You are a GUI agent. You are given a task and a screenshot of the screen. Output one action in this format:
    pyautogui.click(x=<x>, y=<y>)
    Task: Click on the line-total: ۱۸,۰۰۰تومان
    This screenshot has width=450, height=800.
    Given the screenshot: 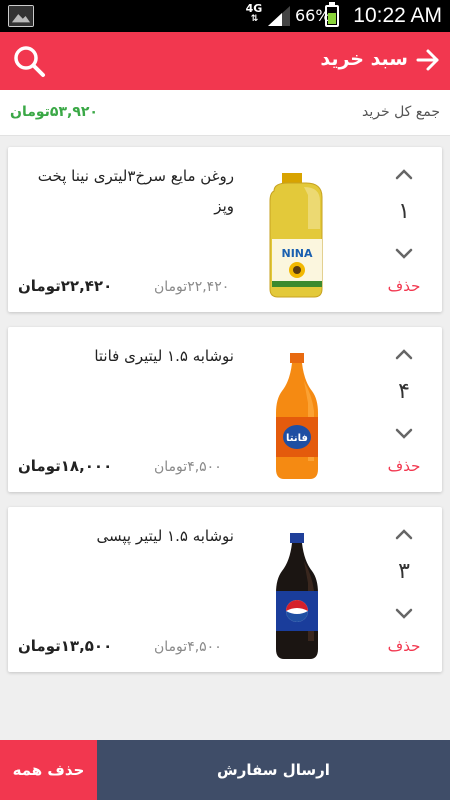 What is the action you would take?
    pyautogui.click(x=65, y=466)
    